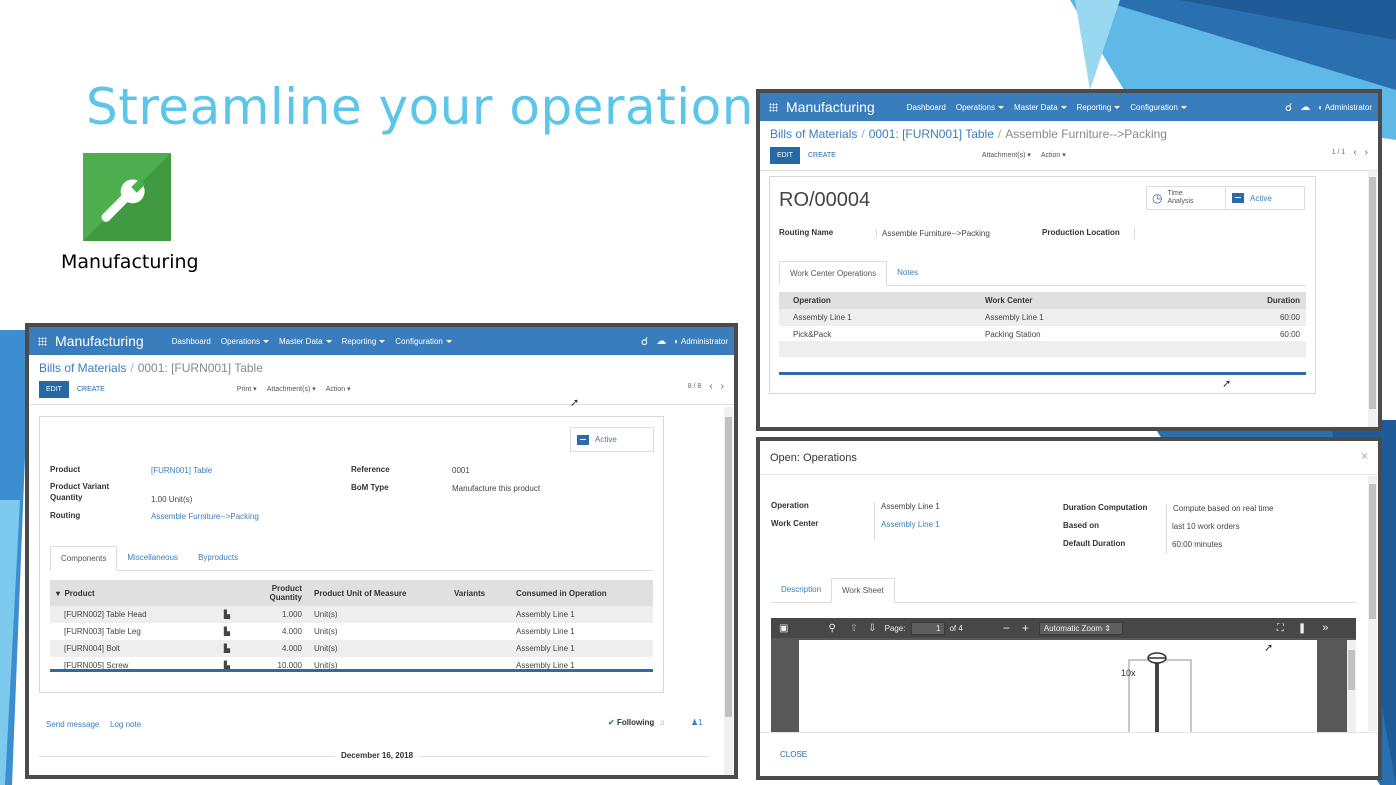 The width and height of the screenshot is (1396, 785). Describe the element at coordinates (1080, 628) in the screenshot. I see `zoom-select: Automatic Zoom ⇕` at that location.